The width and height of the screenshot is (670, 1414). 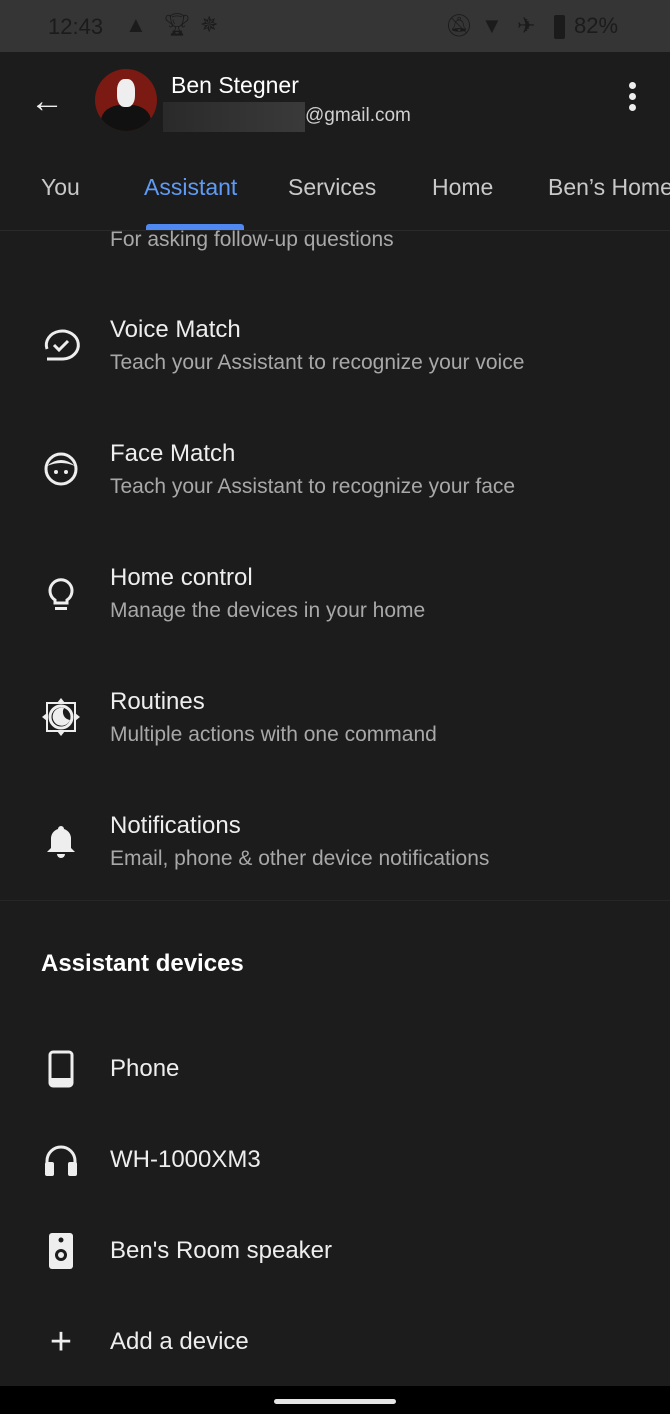 I want to click on phone-icon, so click(x=61, y=1069).